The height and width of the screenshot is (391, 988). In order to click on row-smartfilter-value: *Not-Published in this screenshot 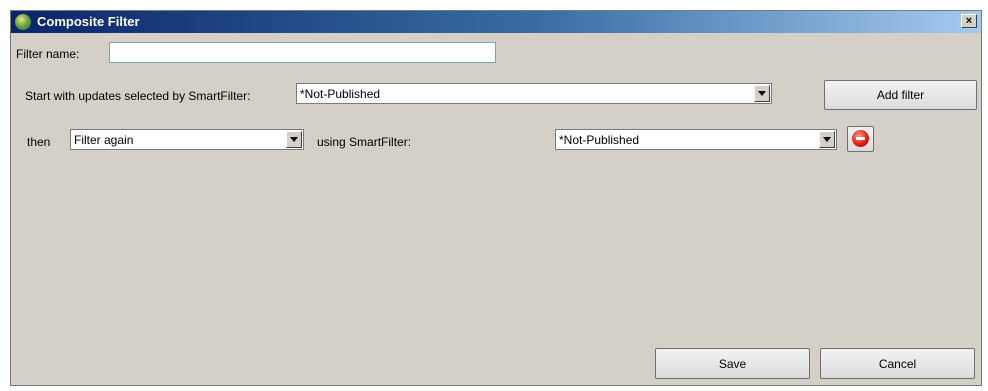, I will do `click(599, 140)`.